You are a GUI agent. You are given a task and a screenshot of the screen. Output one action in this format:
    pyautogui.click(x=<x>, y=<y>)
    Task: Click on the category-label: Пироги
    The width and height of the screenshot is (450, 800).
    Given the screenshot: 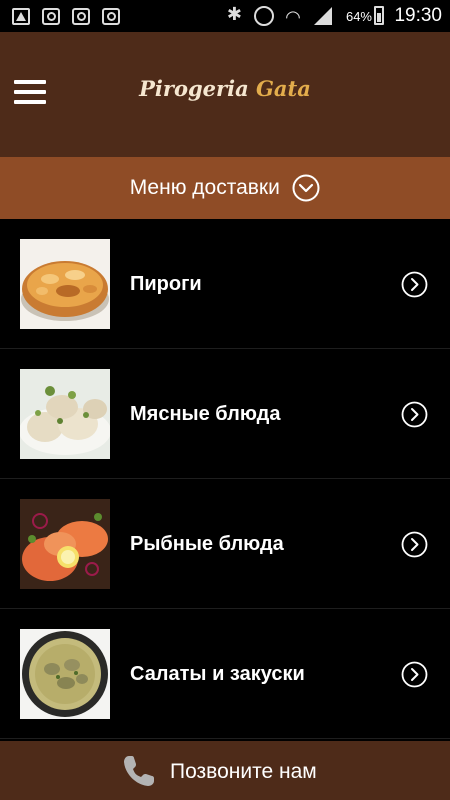 What is the action you would take?
    pyautogui.click(x=166, y=284)
    